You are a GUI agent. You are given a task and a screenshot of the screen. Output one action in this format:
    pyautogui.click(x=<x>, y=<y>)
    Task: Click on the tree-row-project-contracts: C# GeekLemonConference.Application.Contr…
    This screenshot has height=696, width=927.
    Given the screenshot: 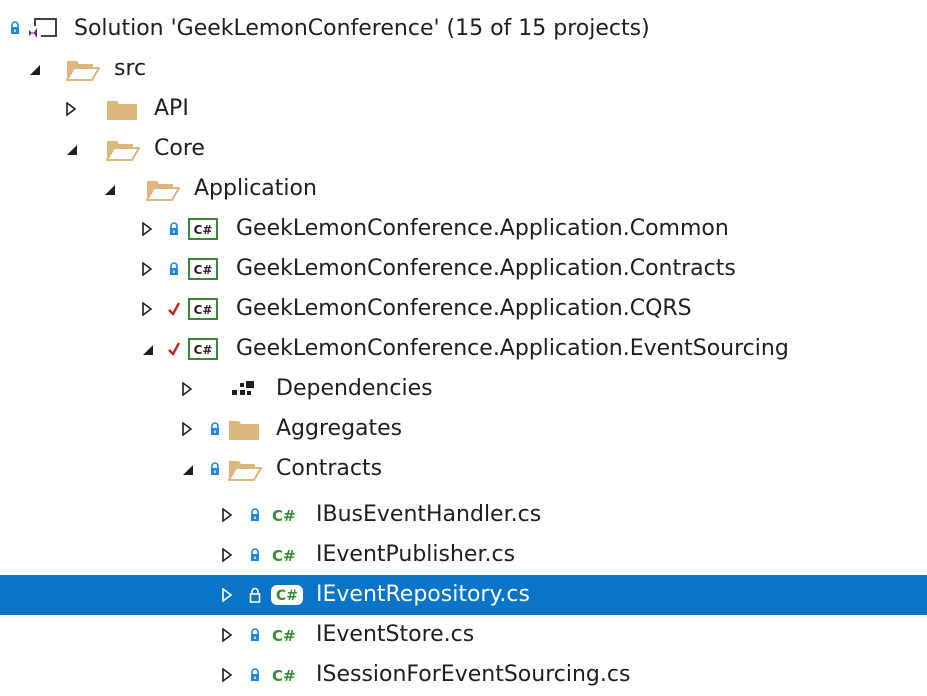 What is the action you would take?
    pyautogui.click(x=463, y=269)
    